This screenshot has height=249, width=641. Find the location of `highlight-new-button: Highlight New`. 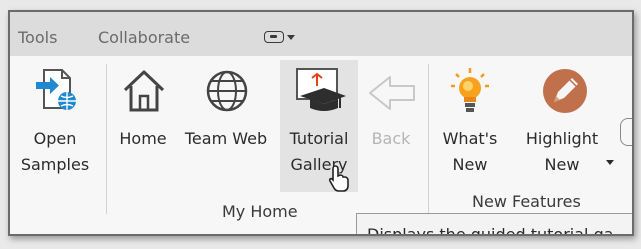

highlight-new-button: Highlight New is located at coordinates (562, 128).